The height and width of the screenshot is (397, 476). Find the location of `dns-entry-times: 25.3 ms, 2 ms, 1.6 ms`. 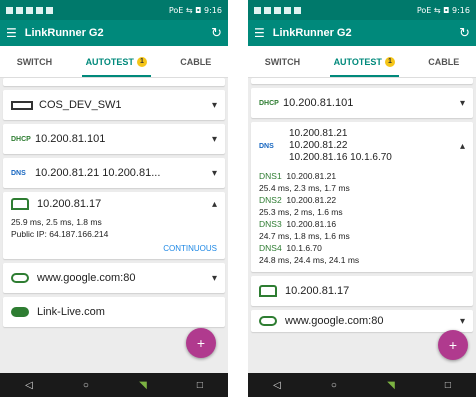

dns-entry-times: 25.3 ms, 2 ms, 1.6 ms is located at coordinates (301, 212).